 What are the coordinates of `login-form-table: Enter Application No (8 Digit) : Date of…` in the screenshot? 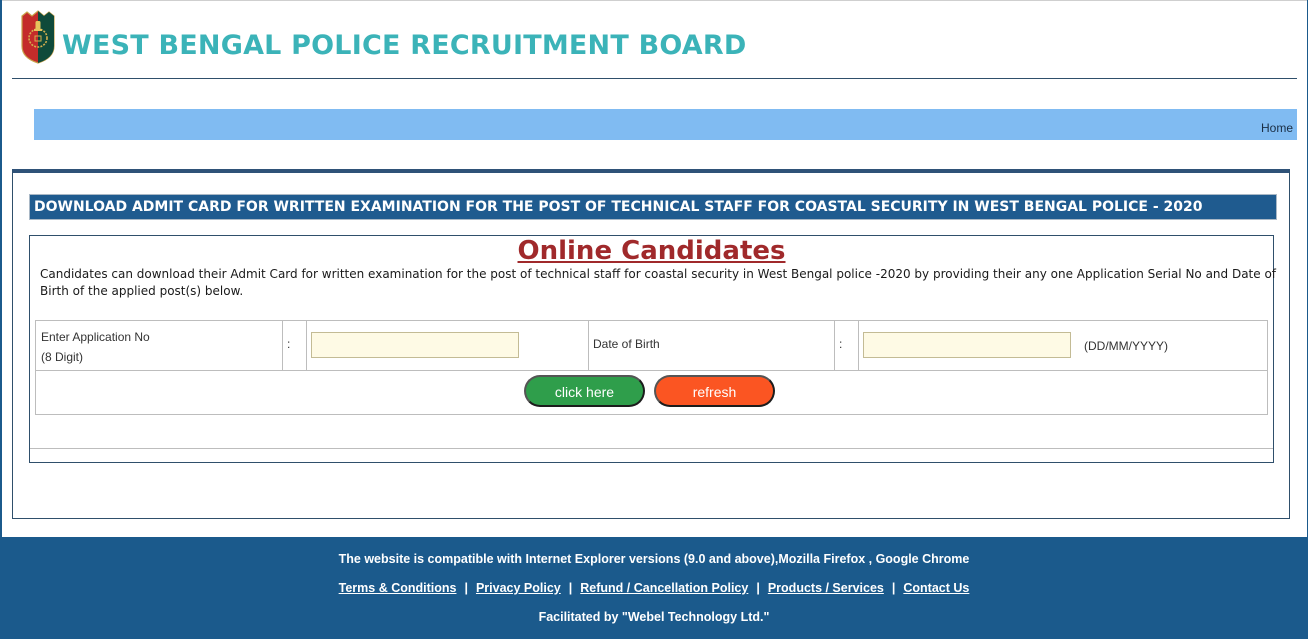 It's located at (651, 367).